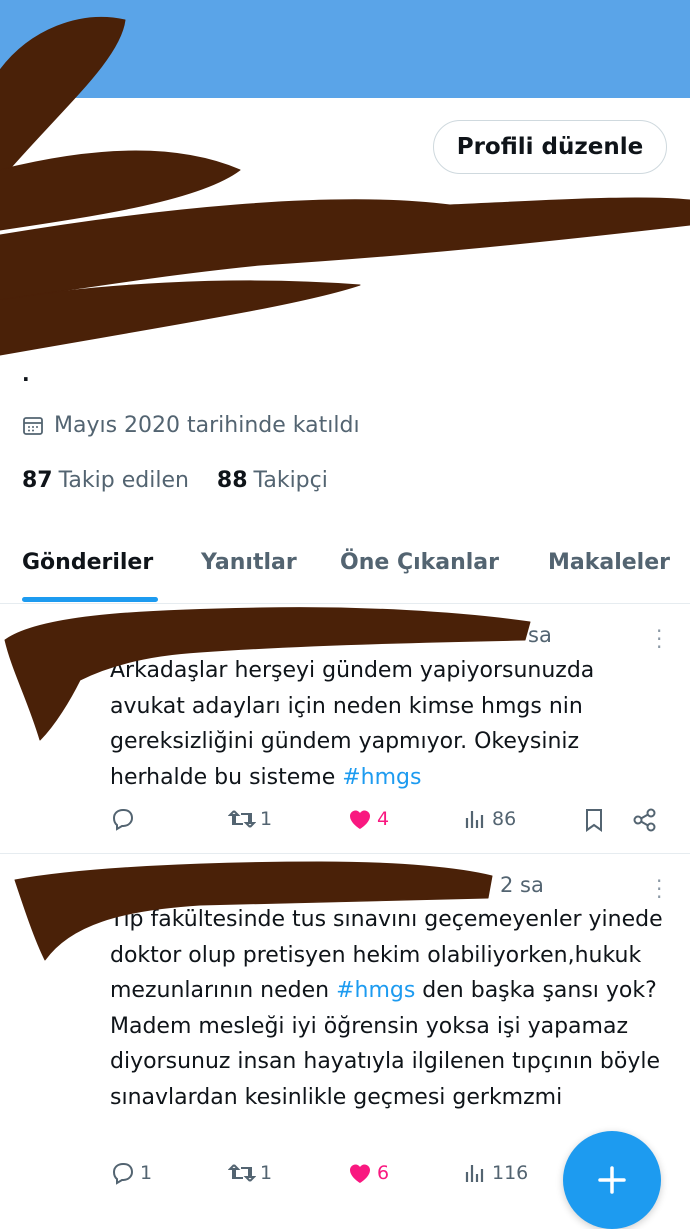 The image size is (690, 1229). I want to click on compose-button, so click(612, 1180).